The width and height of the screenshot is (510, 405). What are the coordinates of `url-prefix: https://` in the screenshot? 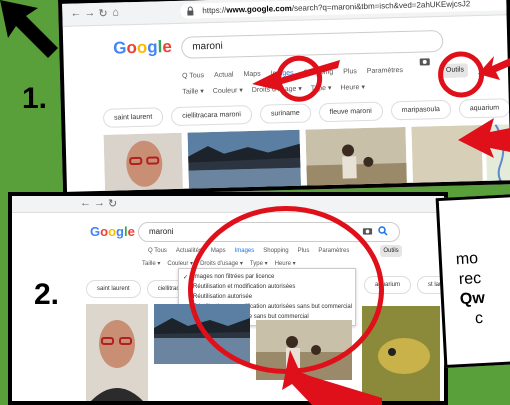 It's located at (214, 10).